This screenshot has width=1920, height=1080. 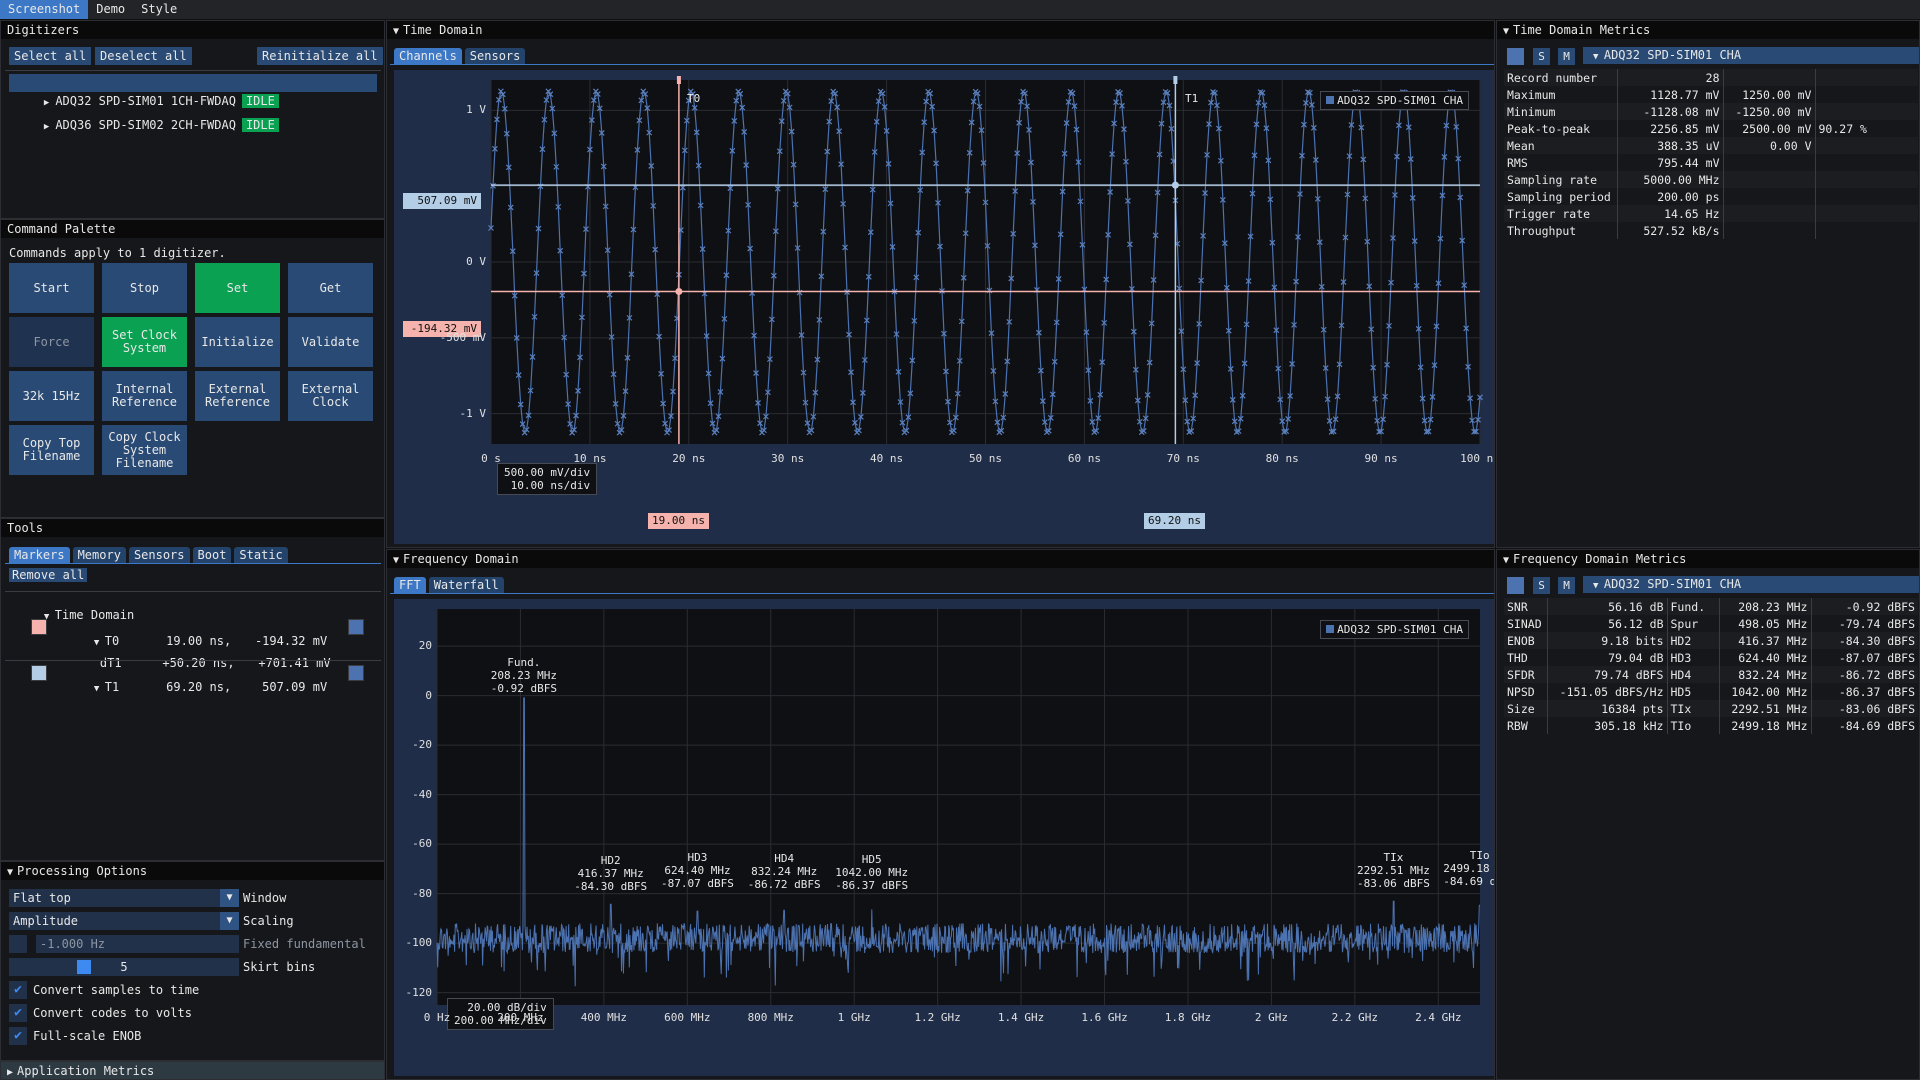 What do you see at coordinates (50, 56) in the screenshot?
I see `select-all-button: Select all` at bounding box center [50, 56].